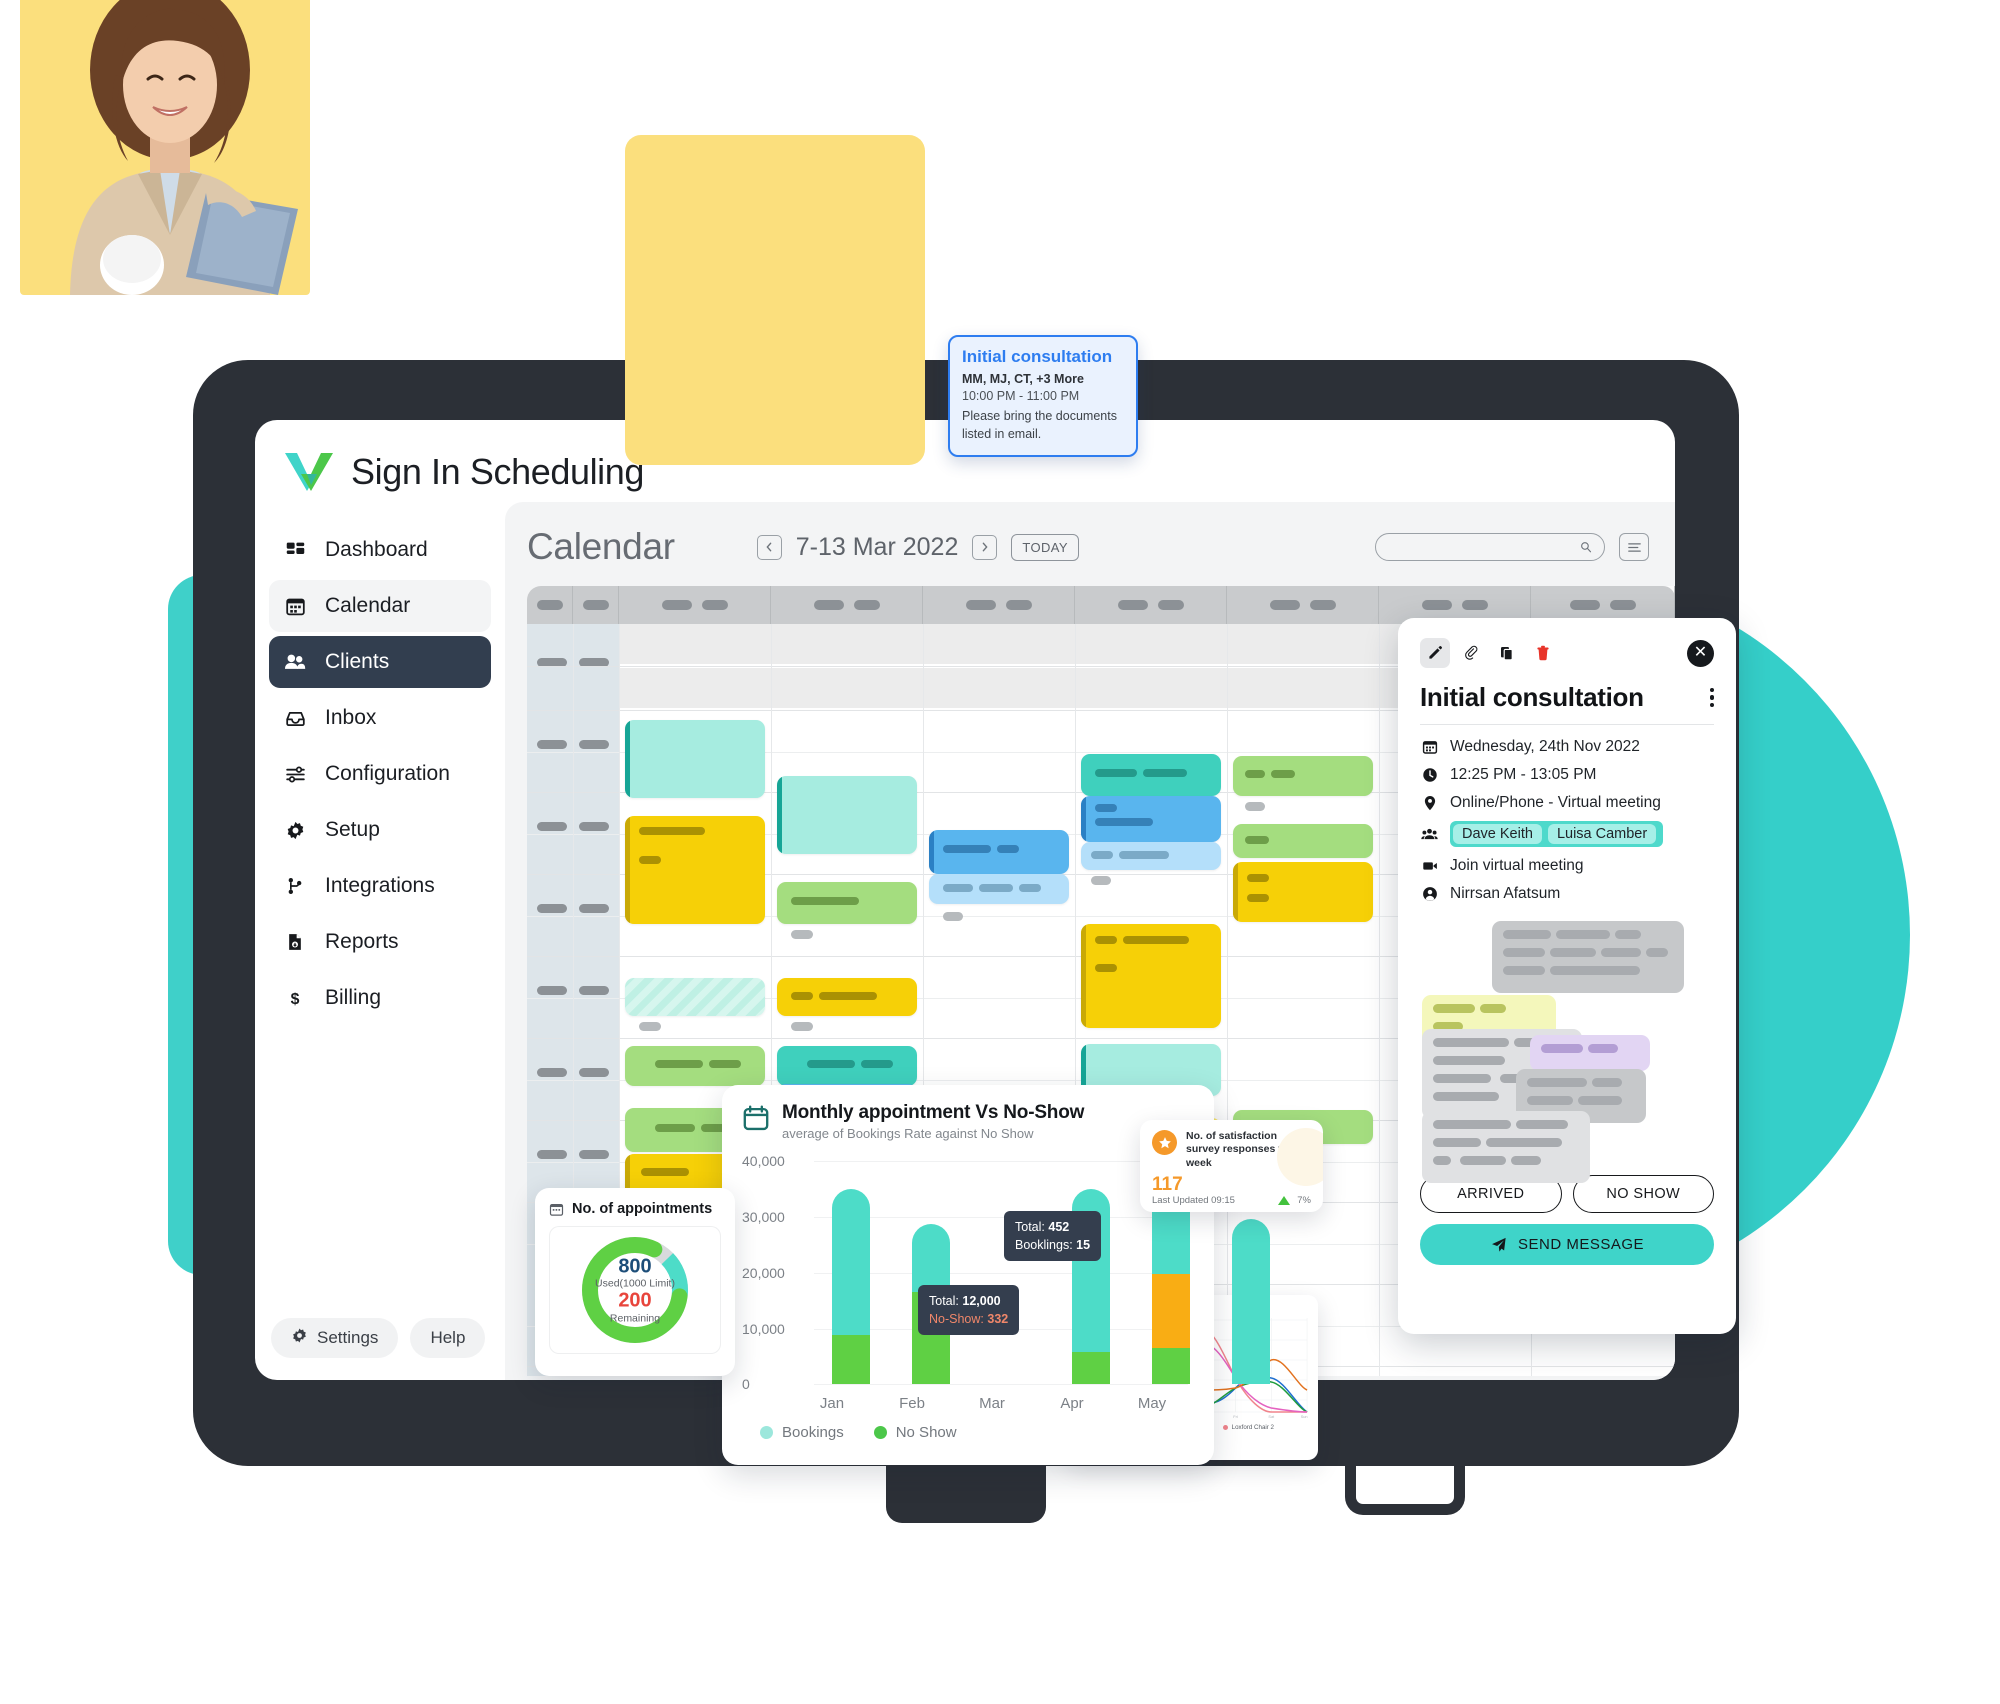  I want to click on sidebar-item-setup: Setup, so click(380, 830).